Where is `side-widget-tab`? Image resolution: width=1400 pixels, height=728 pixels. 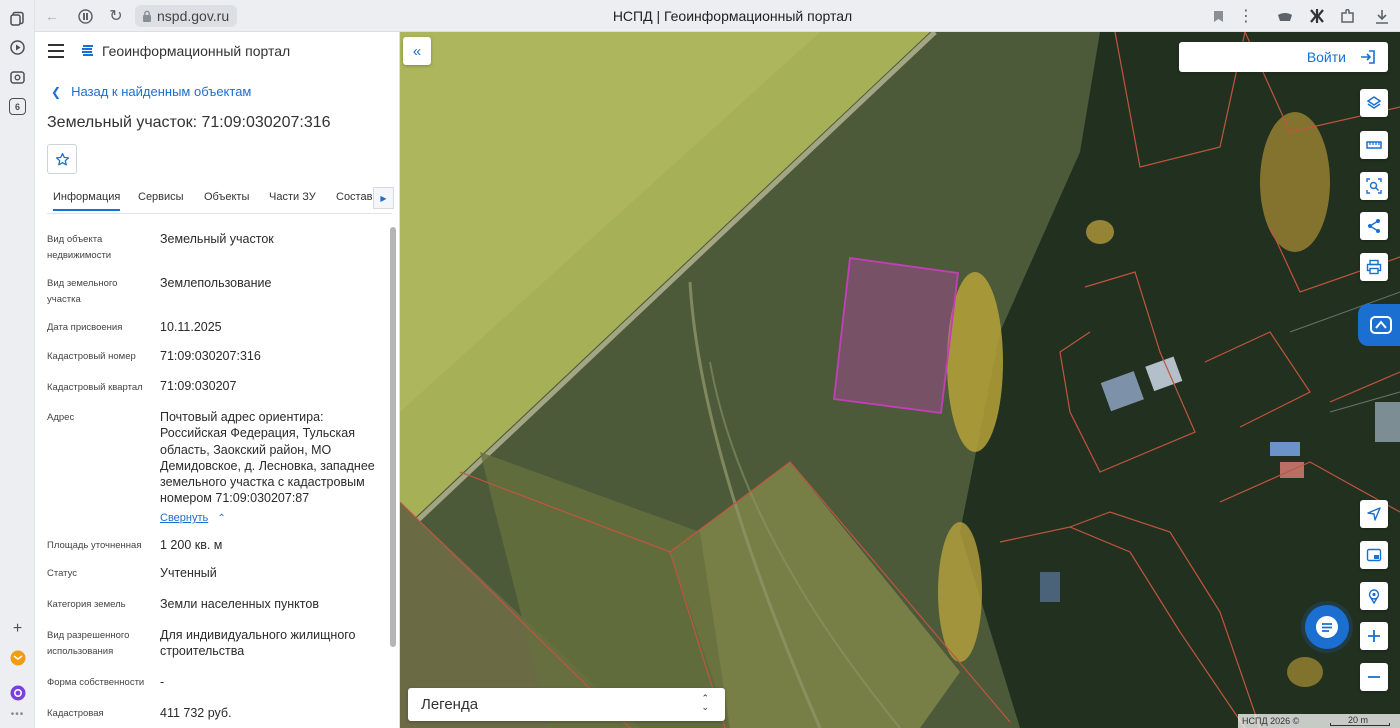 side-widget-tab is located at coordinates (1379, 325).